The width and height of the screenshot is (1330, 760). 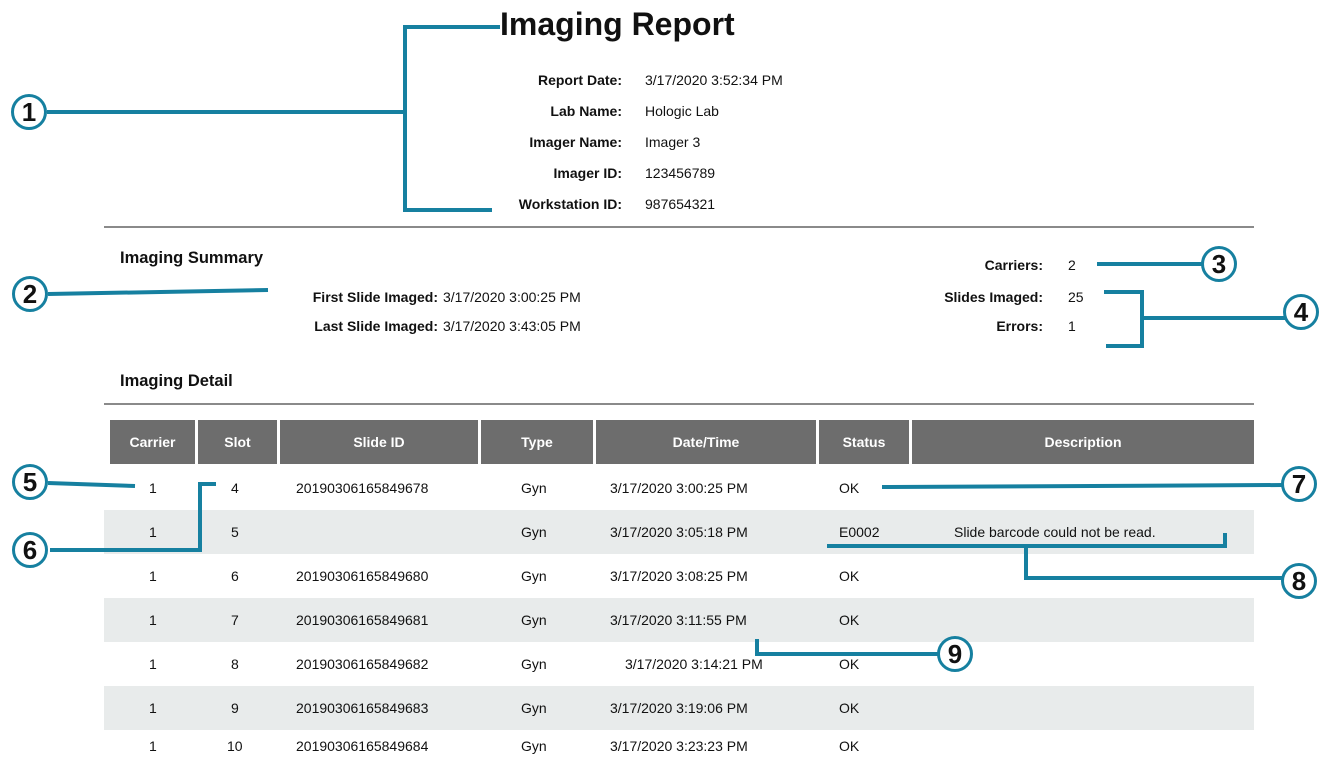 What do you see at coordinates (1299, 484) in the screenshot?
I see `callout-7: 7` at bounding box center [1299, 484].